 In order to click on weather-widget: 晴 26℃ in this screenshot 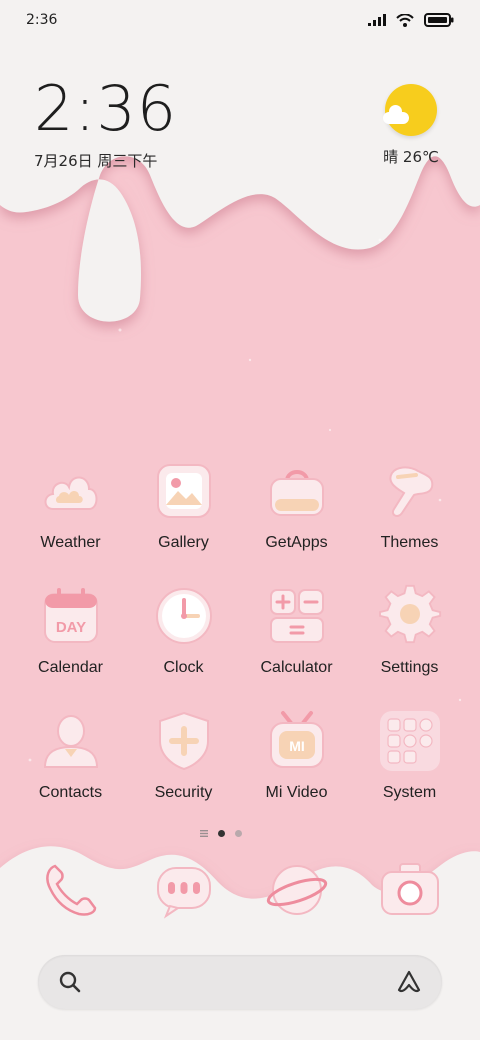, I will do `click(411, 125)`.